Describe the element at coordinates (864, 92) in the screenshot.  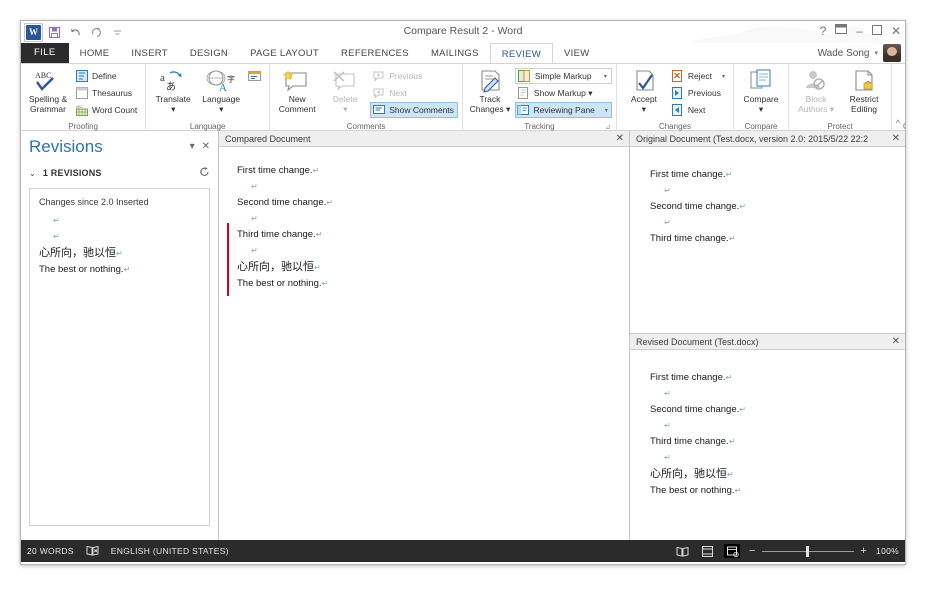
I see `restrict-editing-button: Restrict Editing` at that location.